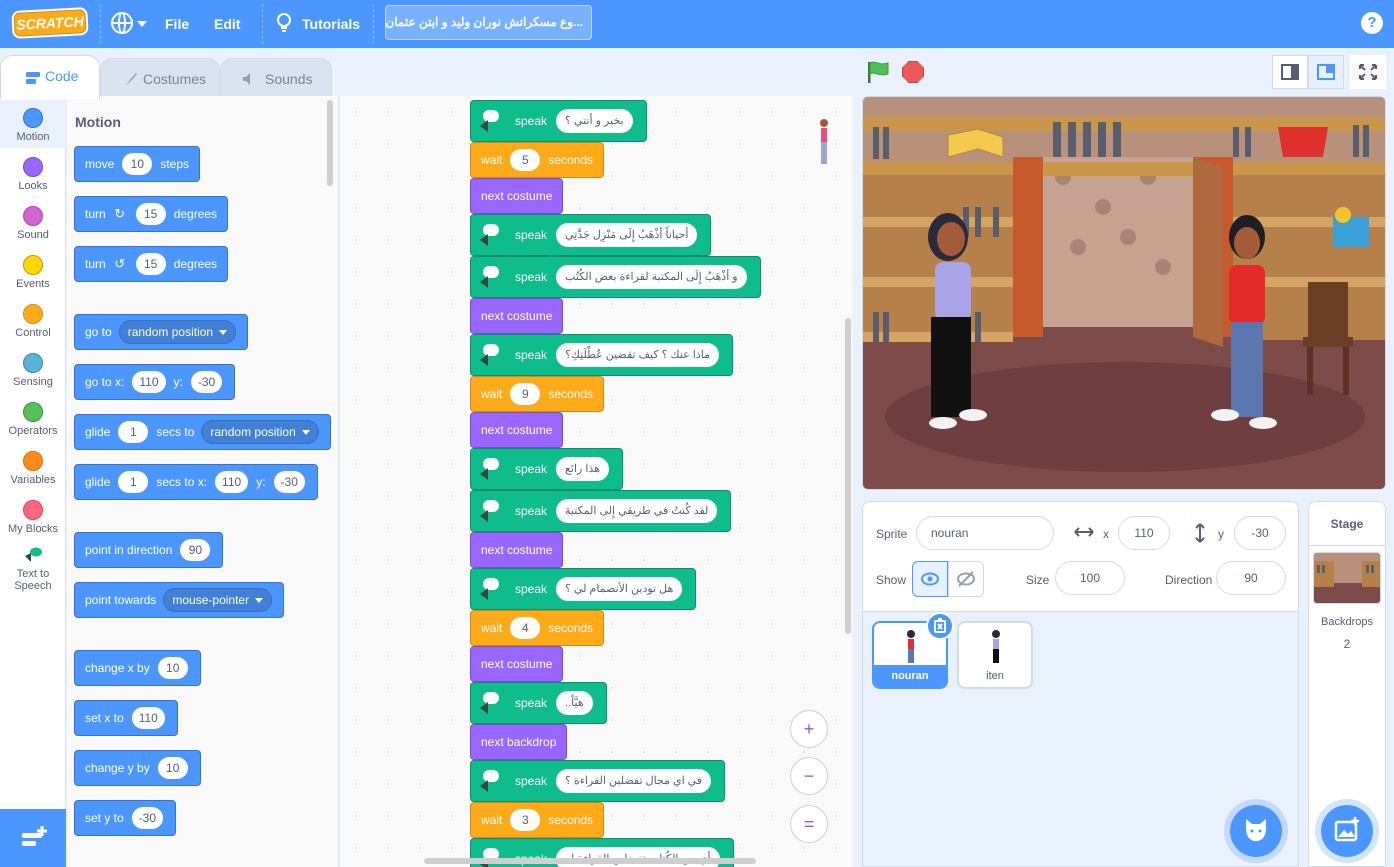 The image size is (1394, 867). What do you see at coordinates (177, 24) in the screenshot?
I see `file-menu: File` at bounding box center [177, 24].